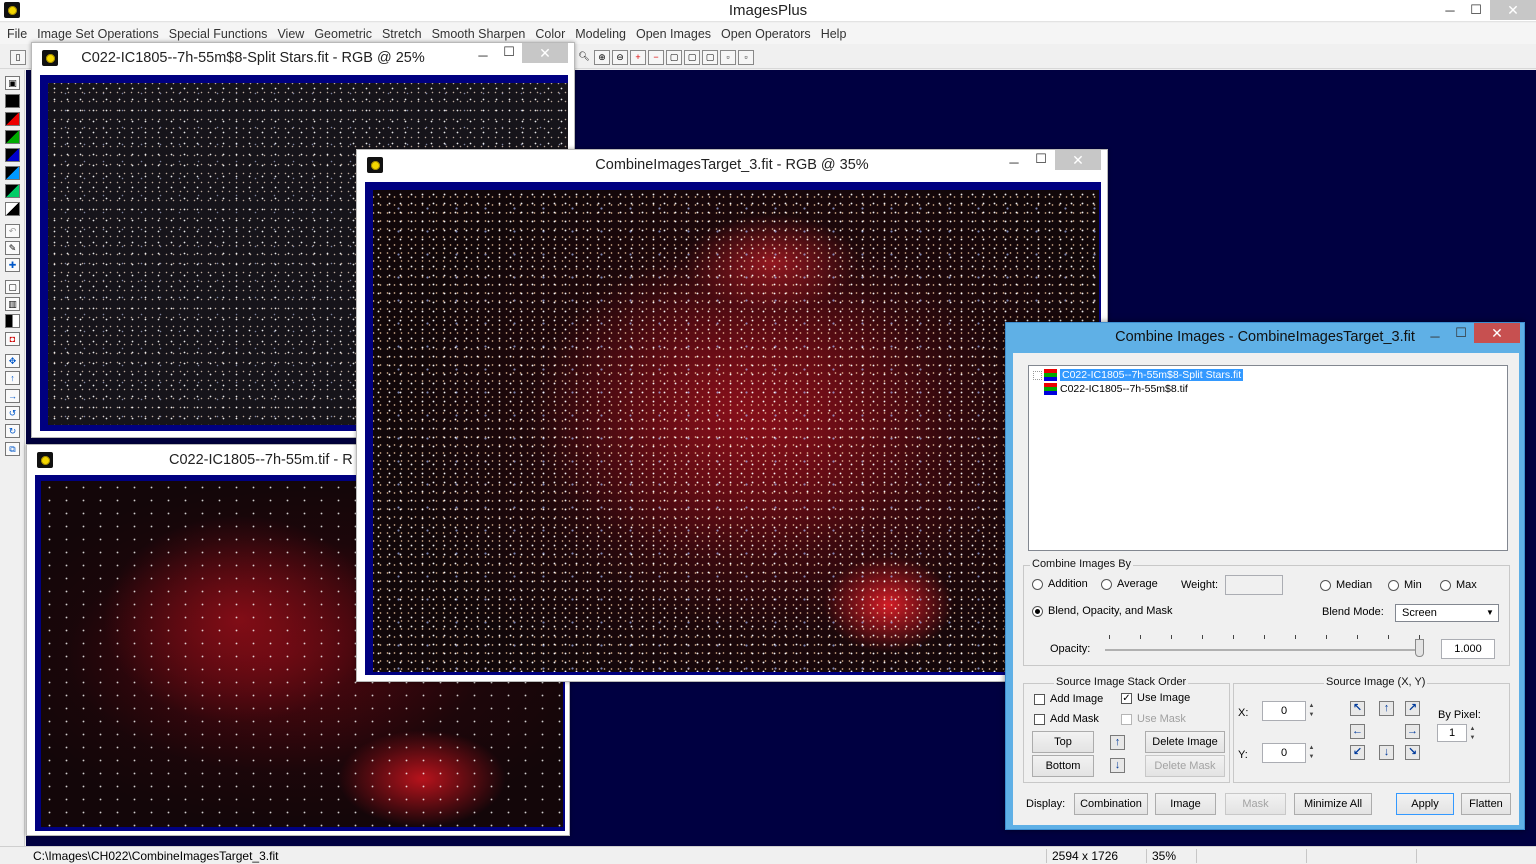  Describe the element at coordinates (402, 34) in the screenshot. I see `menu-stretch: Stretch` at that location.